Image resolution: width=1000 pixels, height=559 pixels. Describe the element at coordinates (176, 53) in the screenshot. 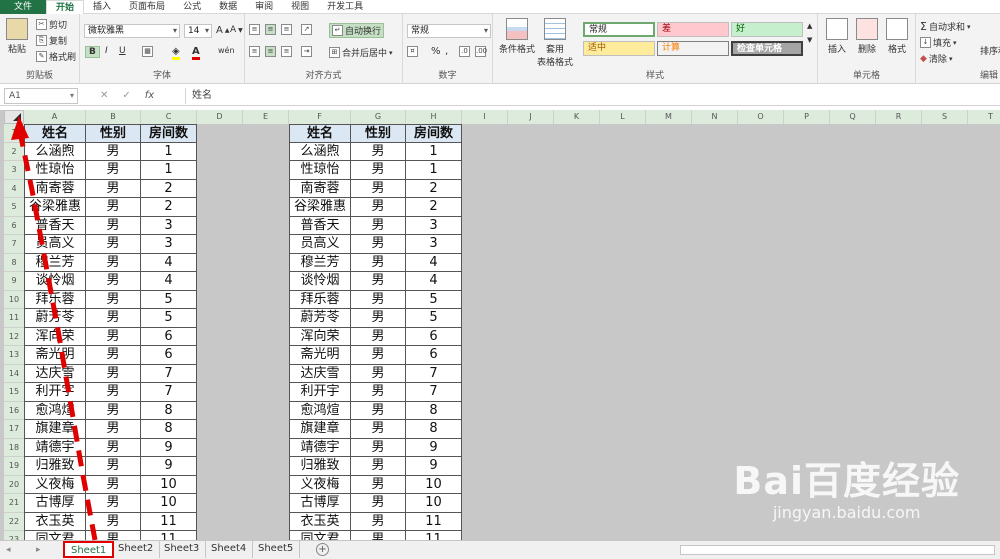

I see `fill-color-button: ◈` at that location.